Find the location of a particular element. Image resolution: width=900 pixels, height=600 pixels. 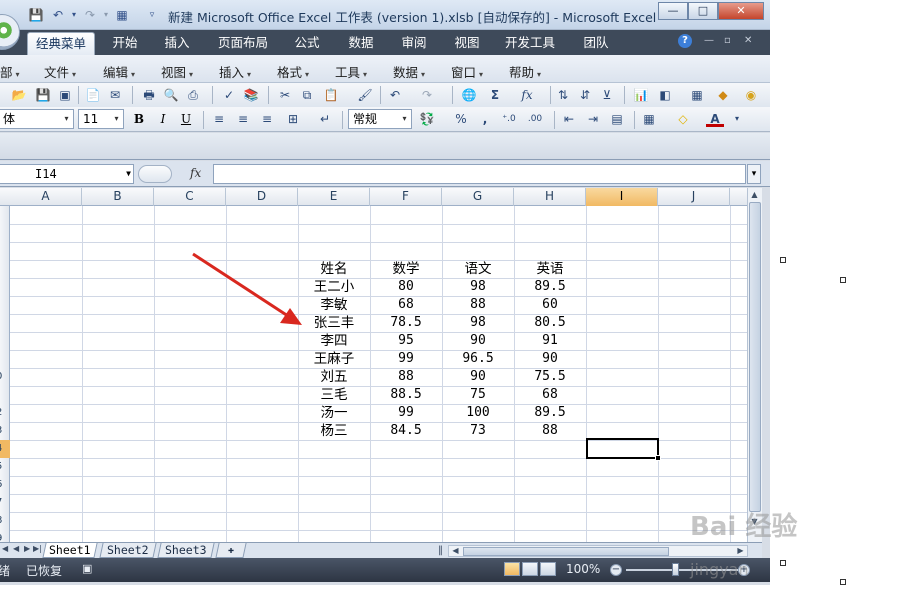

macro-record-icon: ▣ is located at coordinates (87, 568).